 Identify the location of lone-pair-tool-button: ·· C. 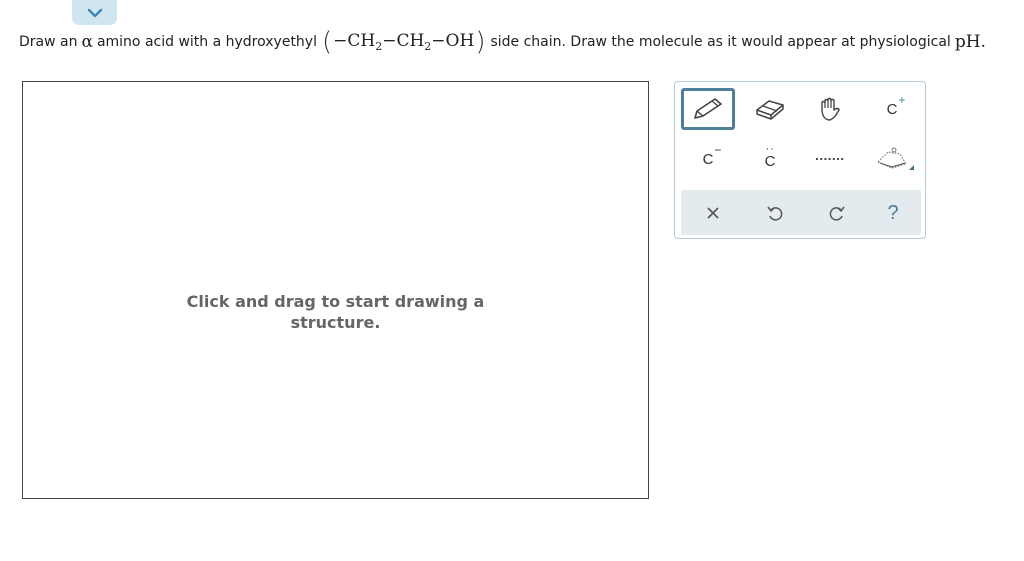
(770, 159).